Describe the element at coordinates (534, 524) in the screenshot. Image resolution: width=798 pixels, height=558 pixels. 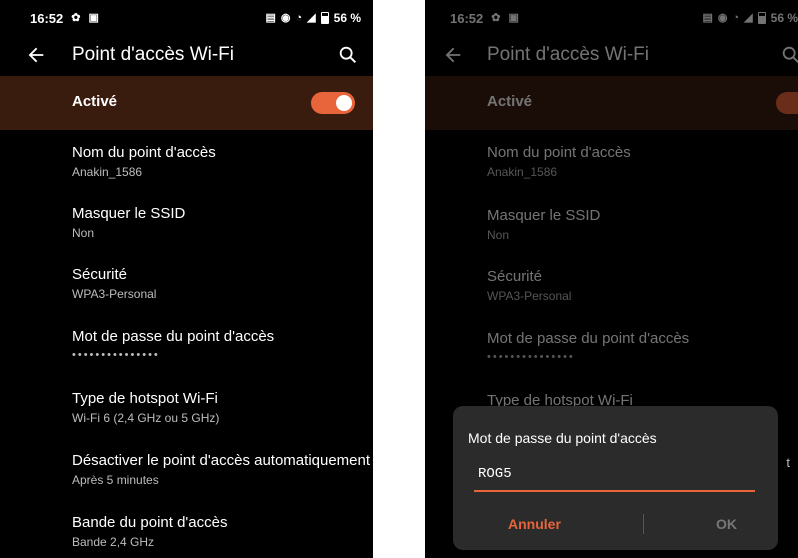
I see `cancel-button: Annuler` at that location.